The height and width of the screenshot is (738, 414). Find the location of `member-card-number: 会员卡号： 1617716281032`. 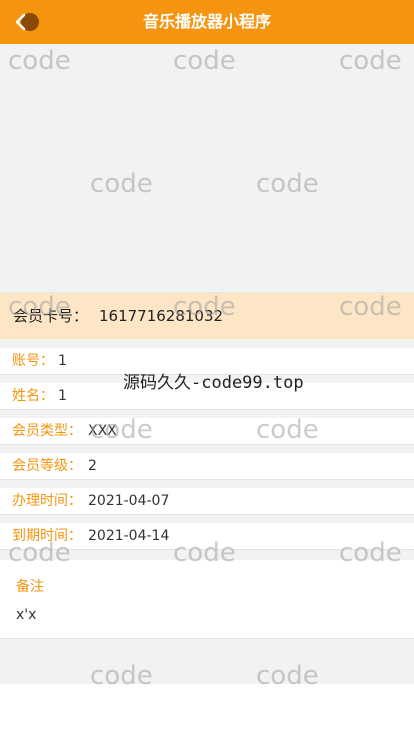

member-card-number: 会员卡号： 1617716281032 is located at coordinates (207, 315).